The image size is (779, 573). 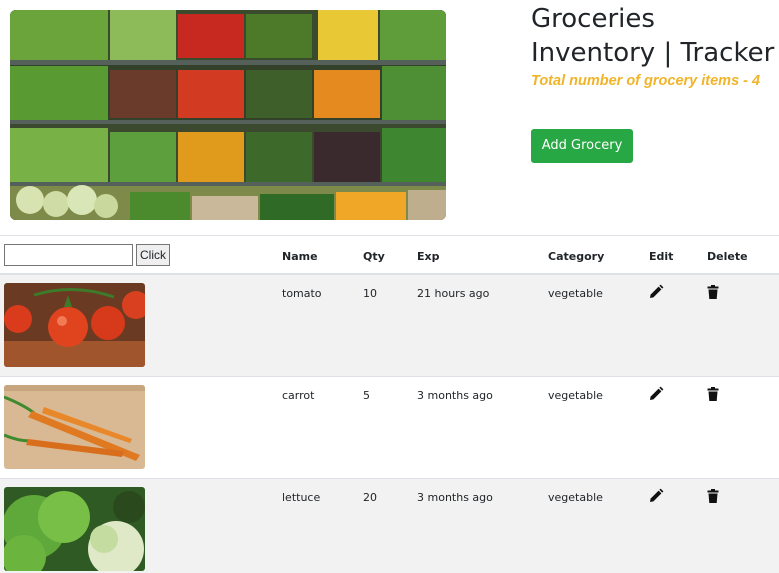 I want to click on tomato-photo, so click(x=74, y=325).